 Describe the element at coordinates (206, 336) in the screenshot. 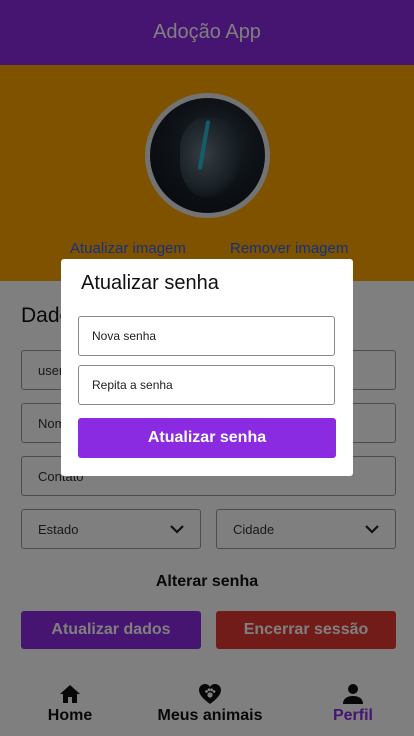

I see `new-password-input: Nova senha` at that location.